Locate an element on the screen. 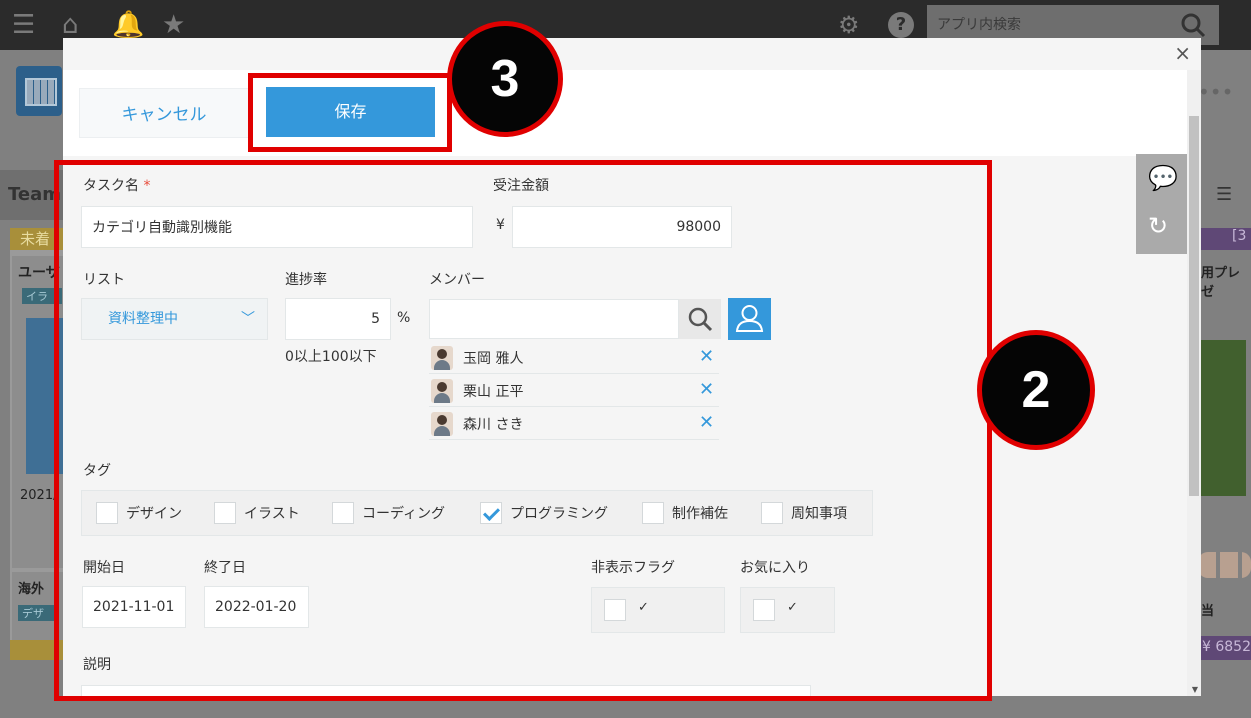 The width and height of the screenshot is (1251, 718). modal-scrollbar: ▼ is located at coordinates (1194, 383).